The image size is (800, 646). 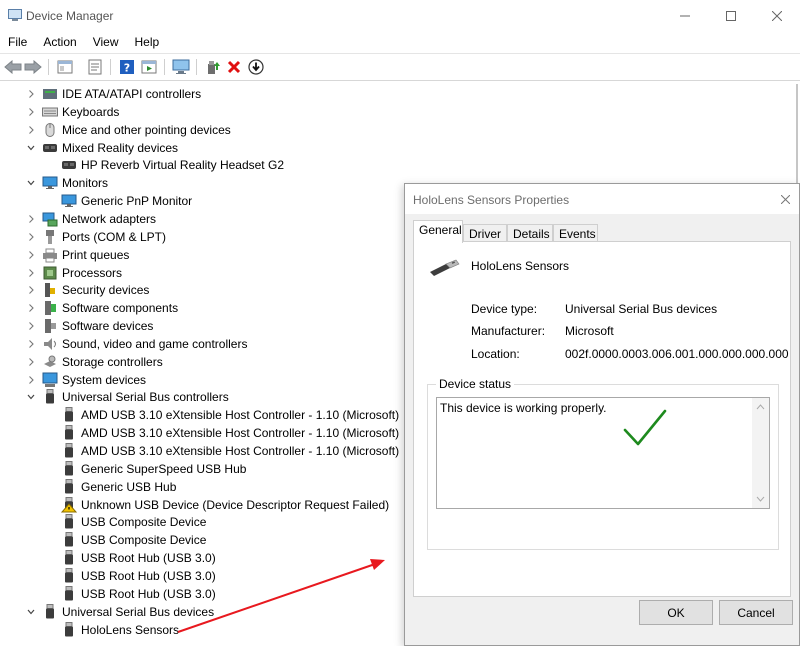 What do you see at coordinates (796, 134) in the screenshot?
I see `tree-scrollbar` at bounding box center [796, 134].